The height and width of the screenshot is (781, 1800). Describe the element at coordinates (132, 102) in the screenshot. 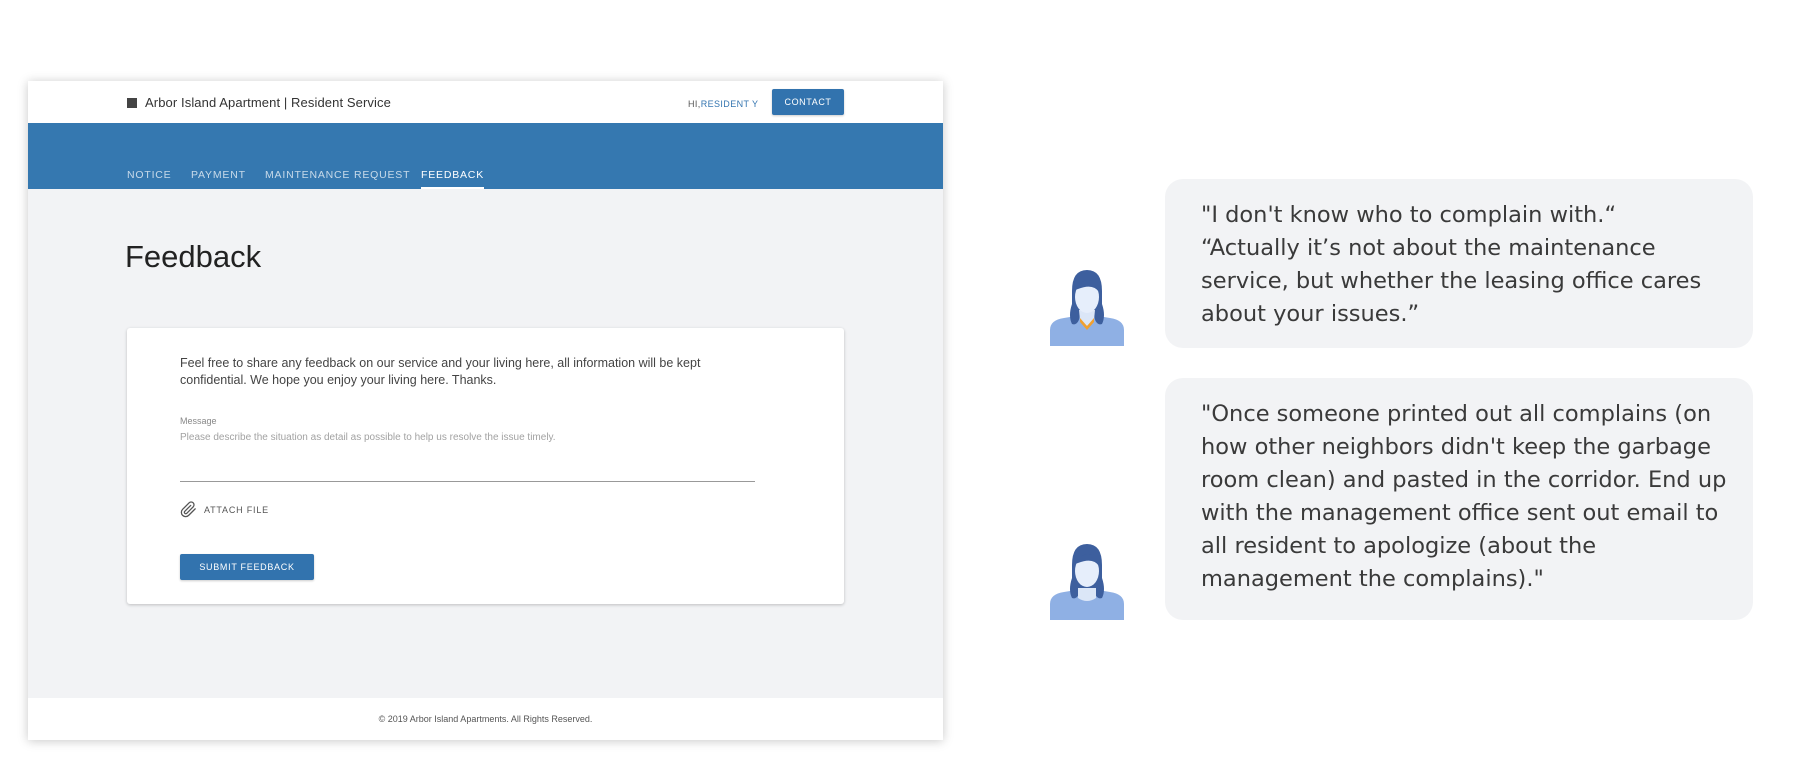

I see `logo-square-icon` at that location.